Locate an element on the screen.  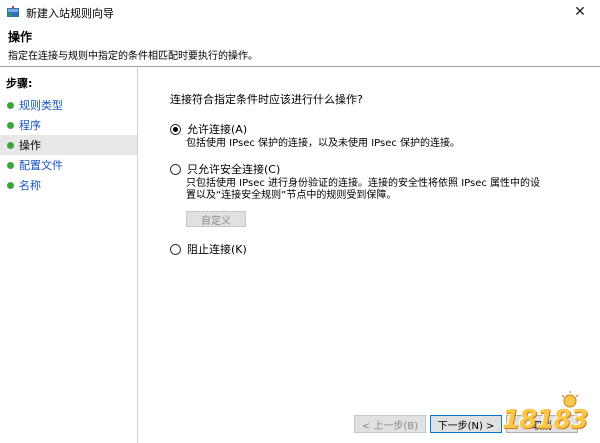
block-connection-radio is located at coordinates (175, 249).